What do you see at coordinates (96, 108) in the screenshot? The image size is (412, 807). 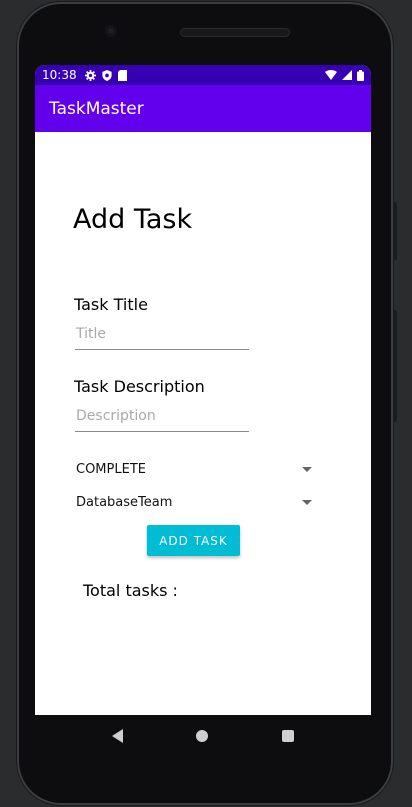 I see `app-title: TaskMaster` at bounding box center [96, 108].